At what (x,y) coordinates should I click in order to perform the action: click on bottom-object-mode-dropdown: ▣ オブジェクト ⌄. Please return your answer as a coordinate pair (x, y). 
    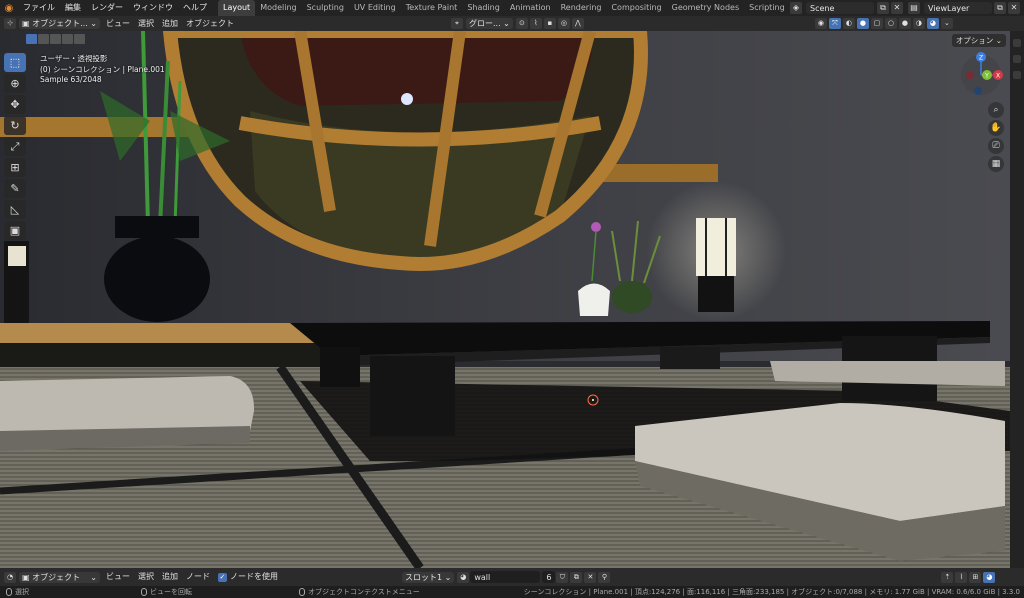
    Looking at the image, I should click on (59, 577).